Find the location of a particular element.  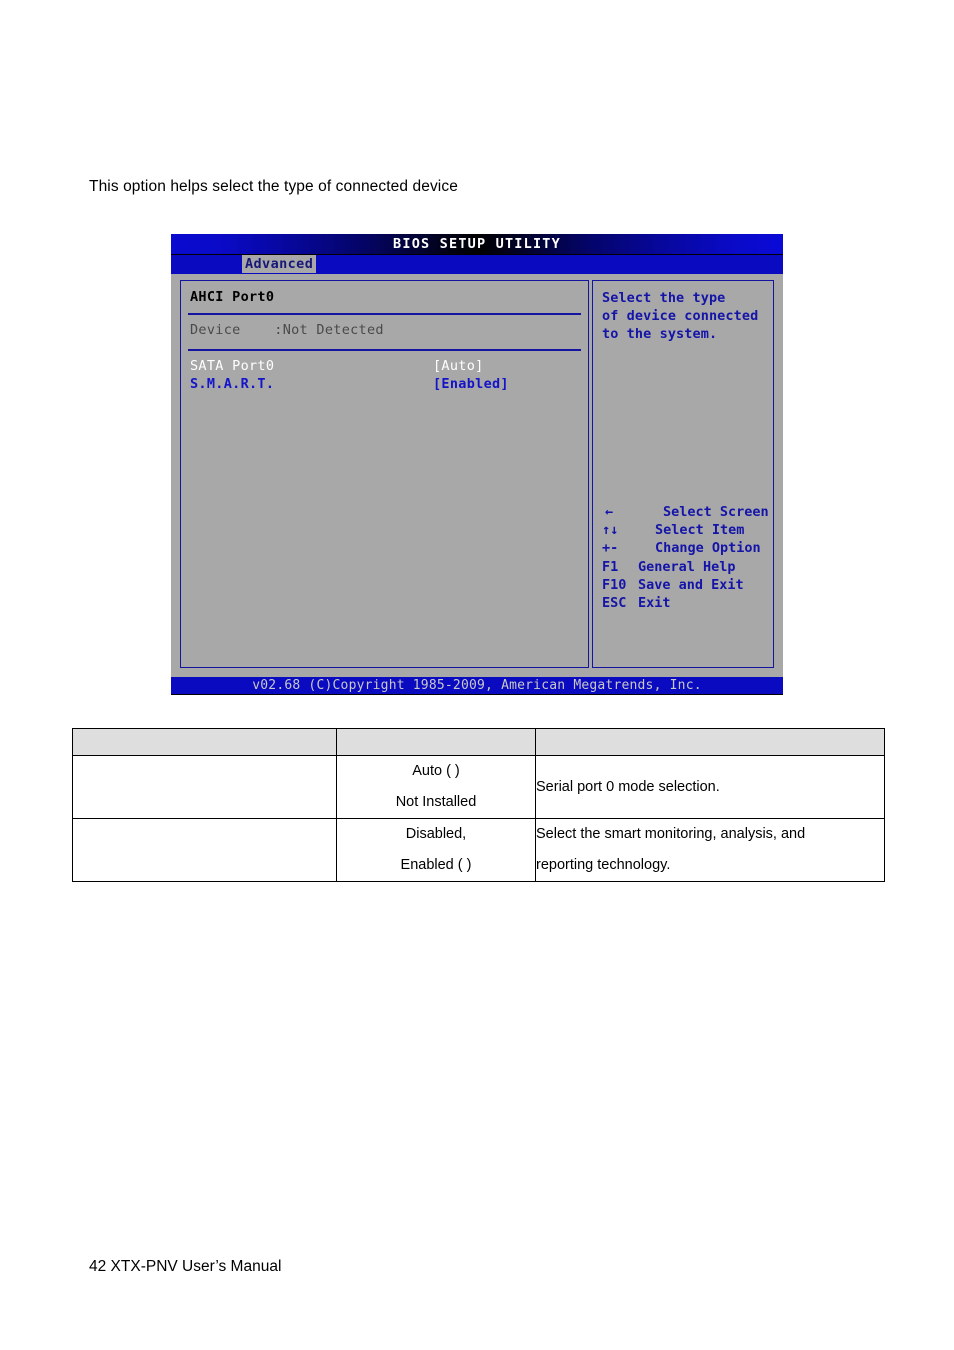

table-desc-line-2: reporting technology. is located at coordinates (603, 865).